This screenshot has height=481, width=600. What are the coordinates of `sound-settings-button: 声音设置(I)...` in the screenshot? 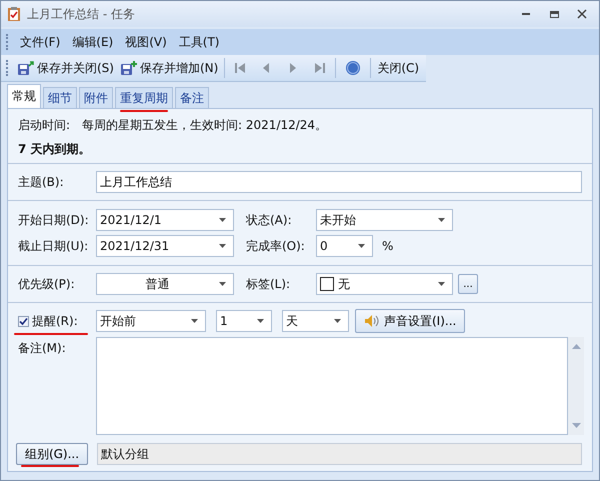 It's located at (410, 321).